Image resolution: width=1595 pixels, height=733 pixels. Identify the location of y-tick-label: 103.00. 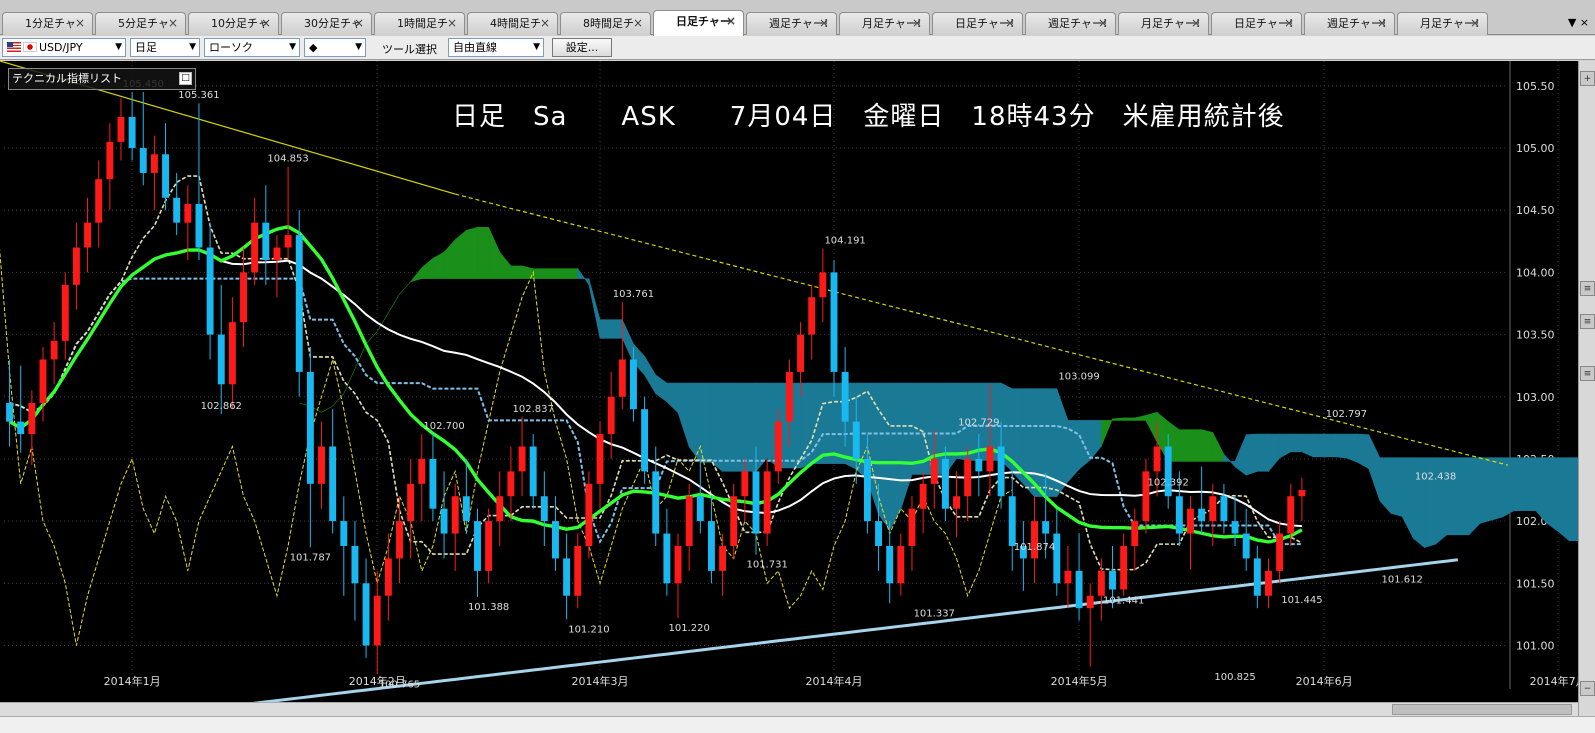
(1535, 397).